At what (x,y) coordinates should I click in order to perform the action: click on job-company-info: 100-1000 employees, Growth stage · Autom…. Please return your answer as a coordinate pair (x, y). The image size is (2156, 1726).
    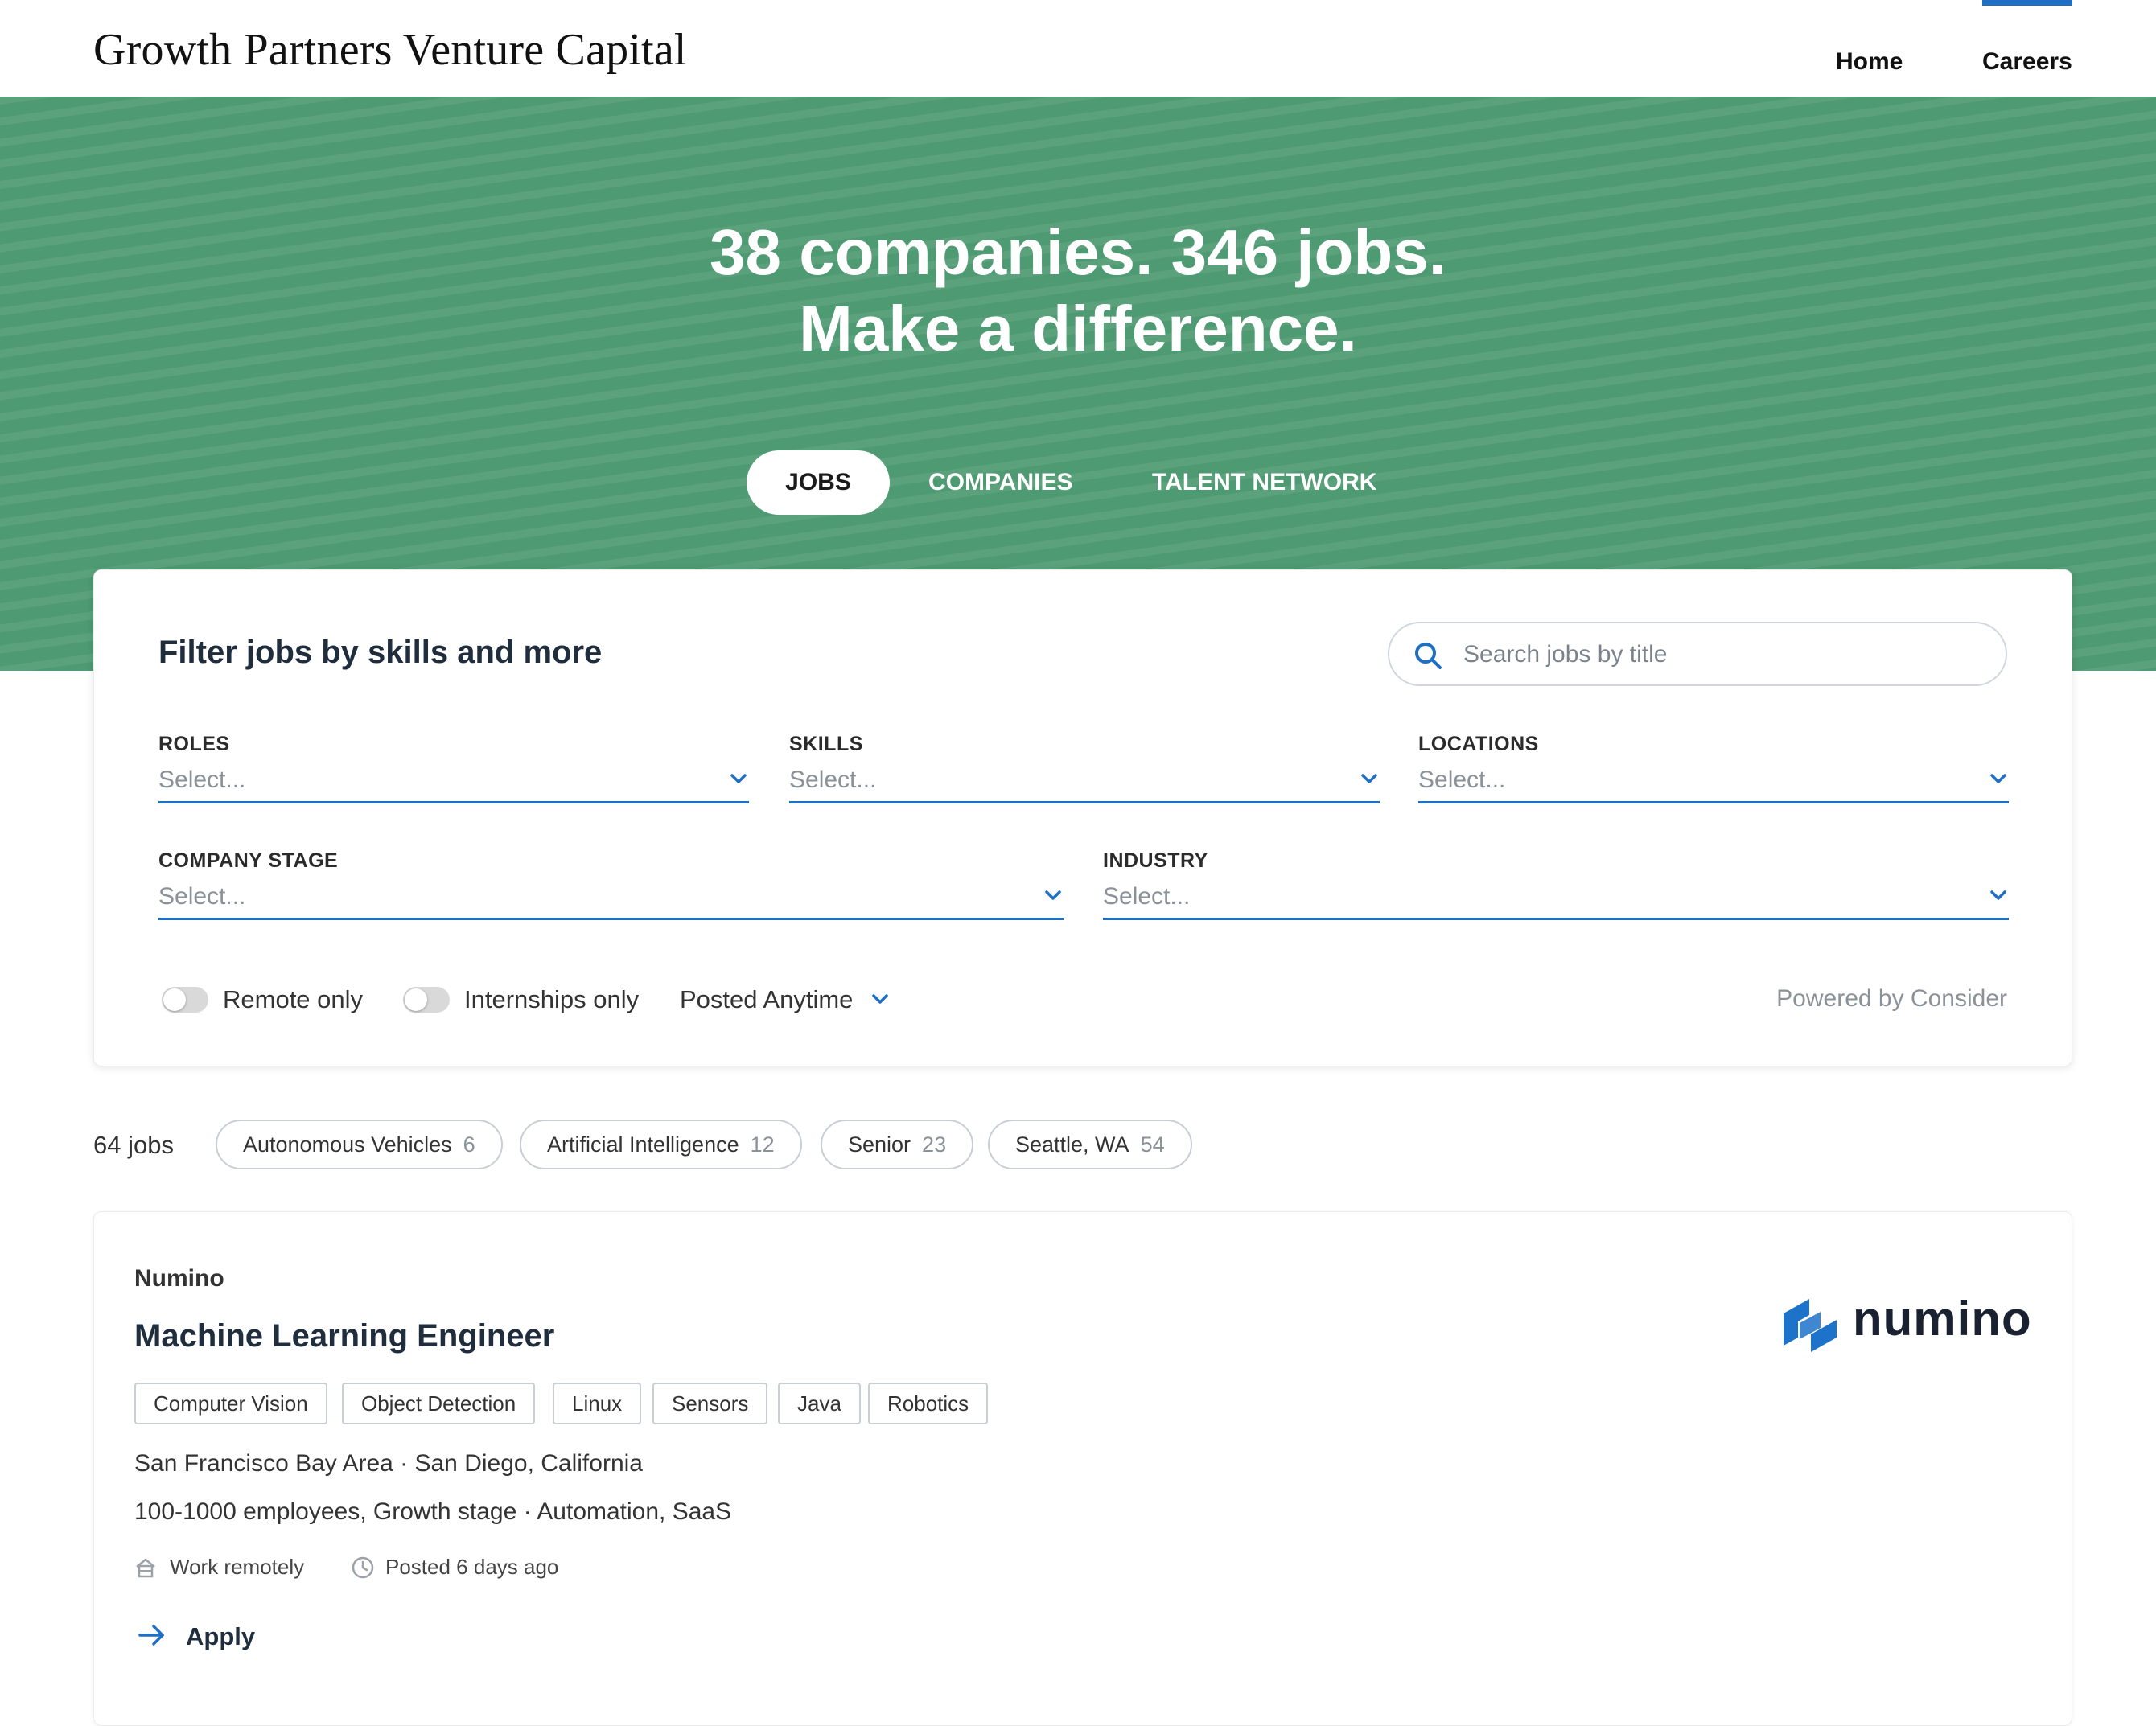
    Looking at the image, I should click on (433, 1511).